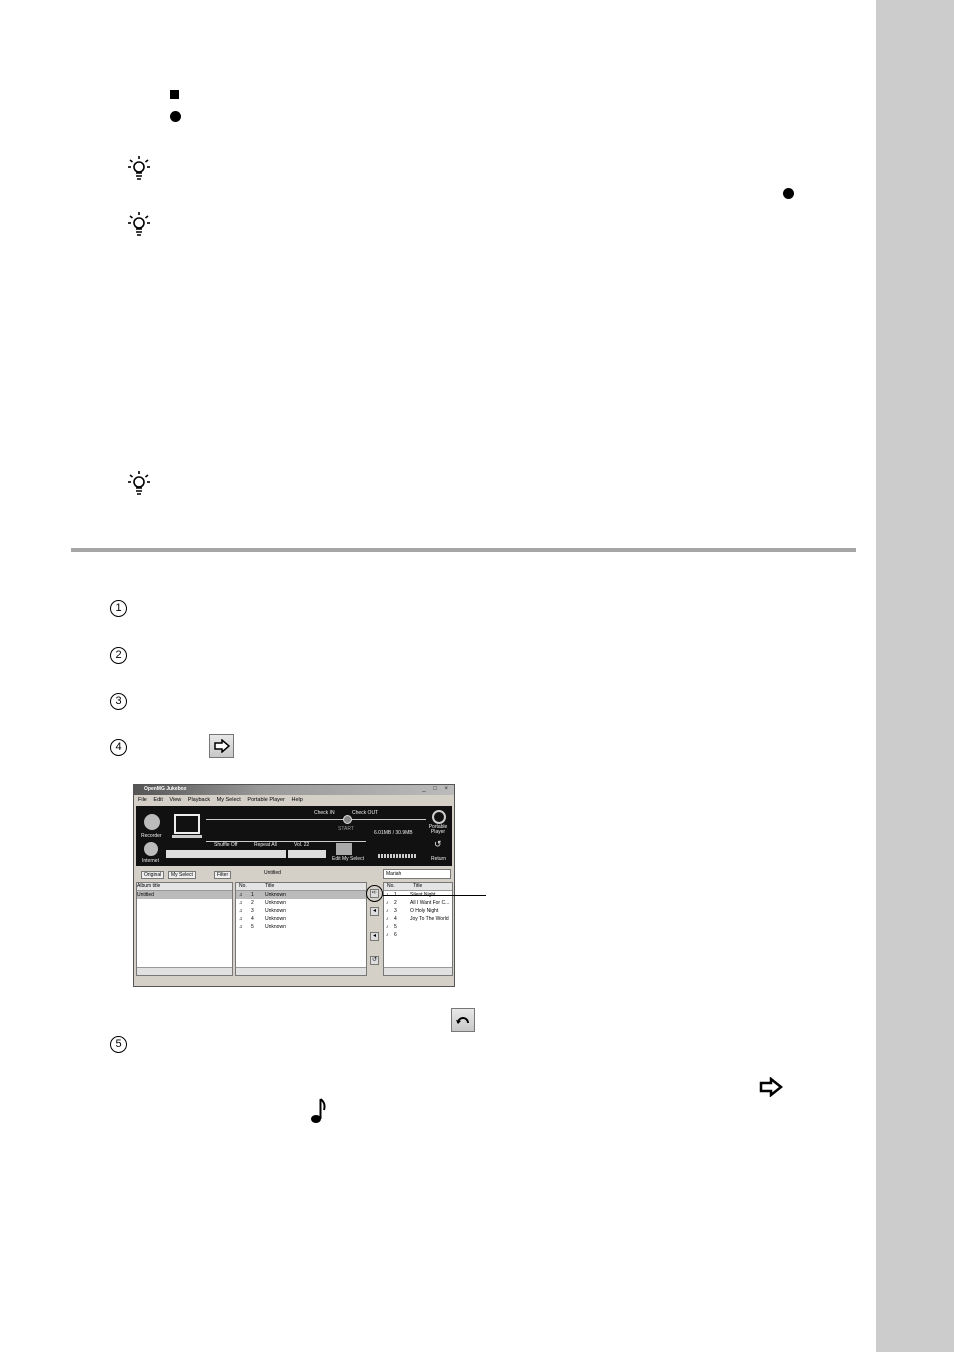  I want to click on tab-my-select: My Select, so click(182, 875).